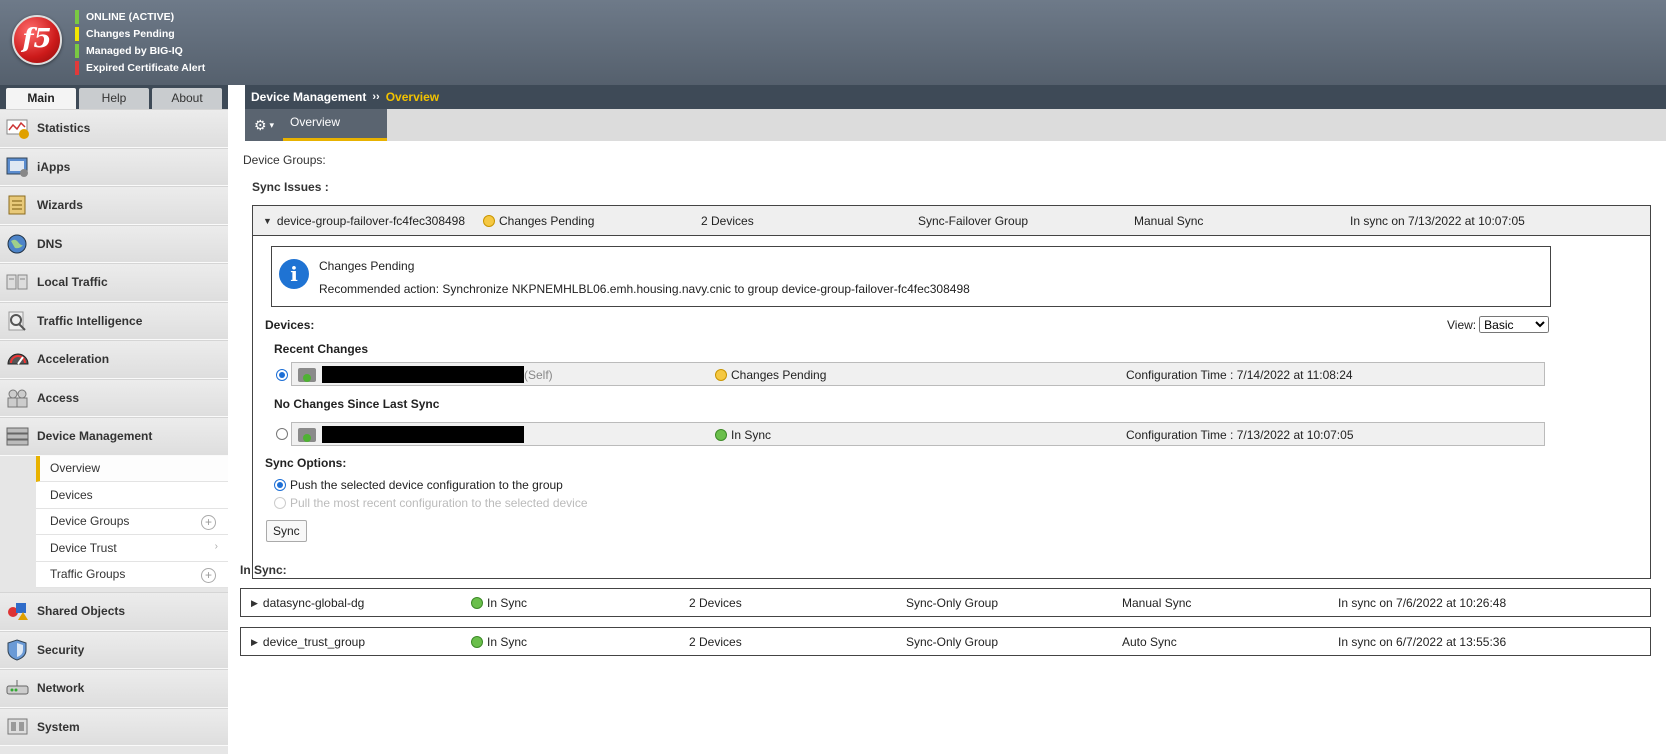  What do you see at coordinates (411, 434) in the screenshot?
I see `device2-name-cell` at bounding box center [411, 434].